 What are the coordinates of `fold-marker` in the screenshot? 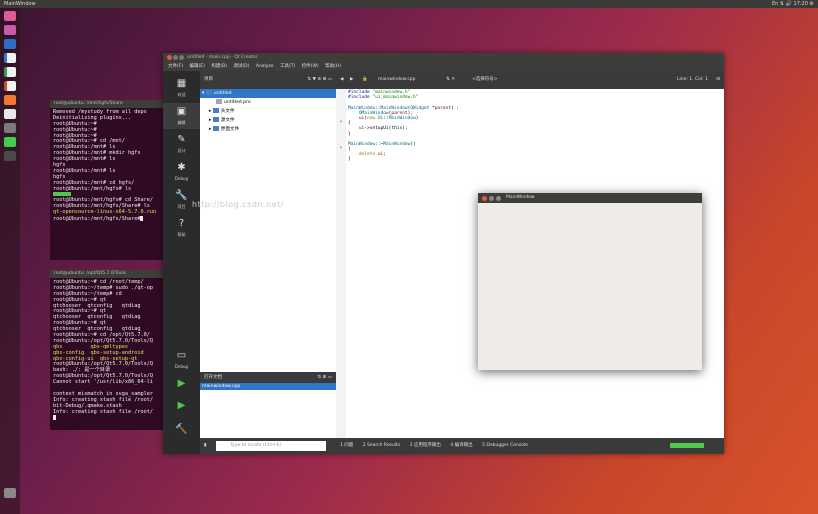 It's located at (341, 158).